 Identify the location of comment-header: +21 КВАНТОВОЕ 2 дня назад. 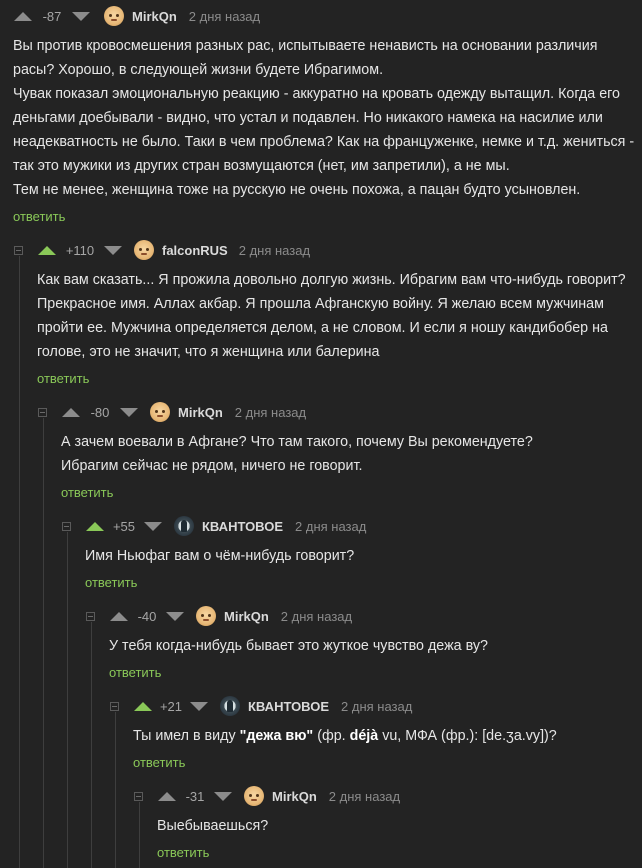
(273, 706).